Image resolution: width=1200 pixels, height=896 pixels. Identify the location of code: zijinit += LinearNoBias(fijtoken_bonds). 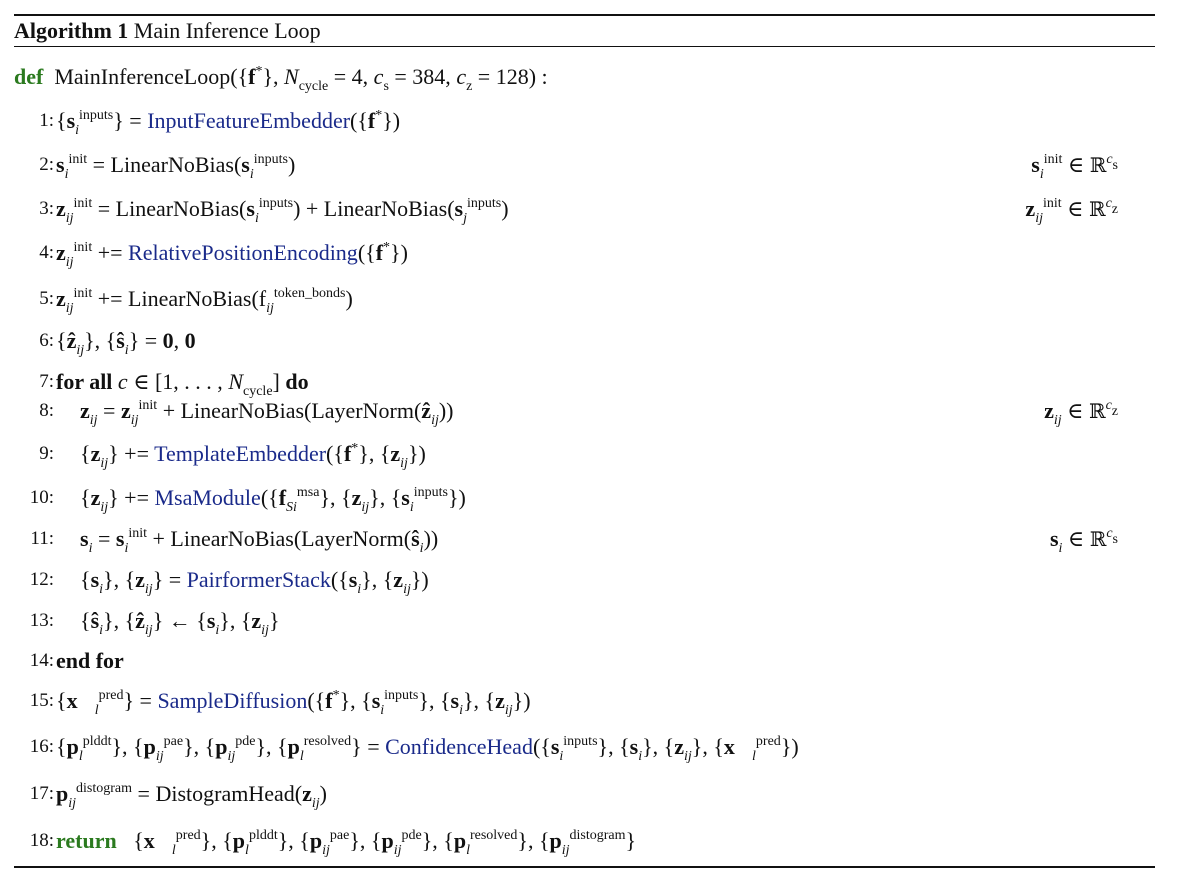
(204, 301).